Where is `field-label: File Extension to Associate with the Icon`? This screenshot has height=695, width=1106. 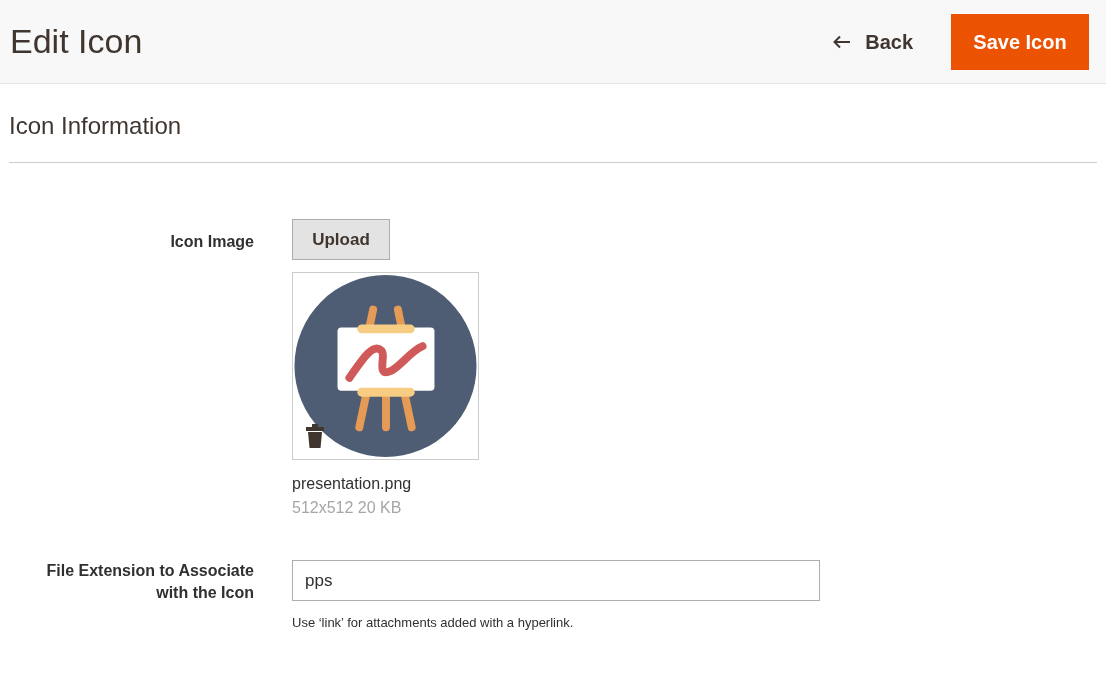 field-label: File Extension to Associate with the Icon is located at coordinates (149, 582).